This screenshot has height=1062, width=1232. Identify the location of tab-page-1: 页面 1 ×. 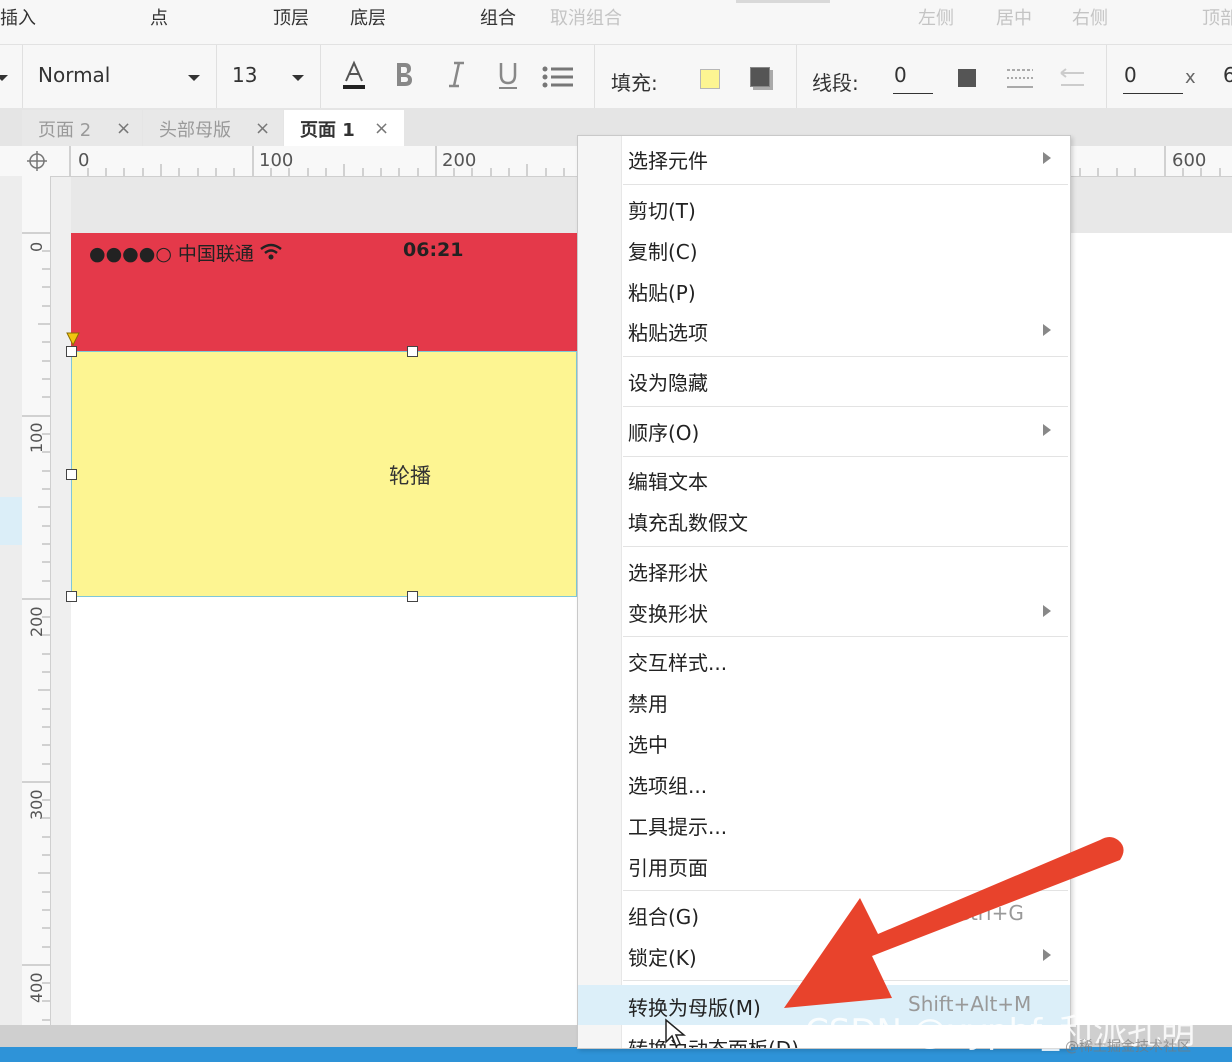
(344, 128).